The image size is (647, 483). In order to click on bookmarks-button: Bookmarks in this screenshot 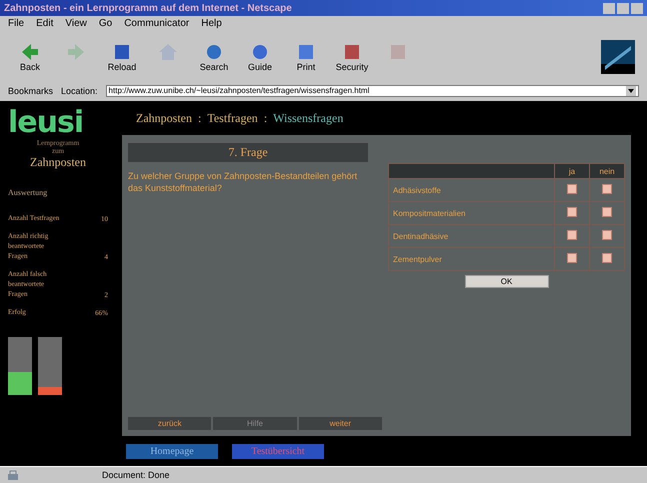, I will do `click(31, 91)`.